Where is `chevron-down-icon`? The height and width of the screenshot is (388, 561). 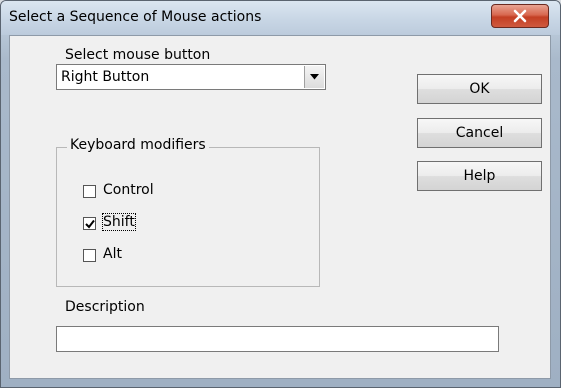 chevron-down-icon is located at coordinates (314, 77).